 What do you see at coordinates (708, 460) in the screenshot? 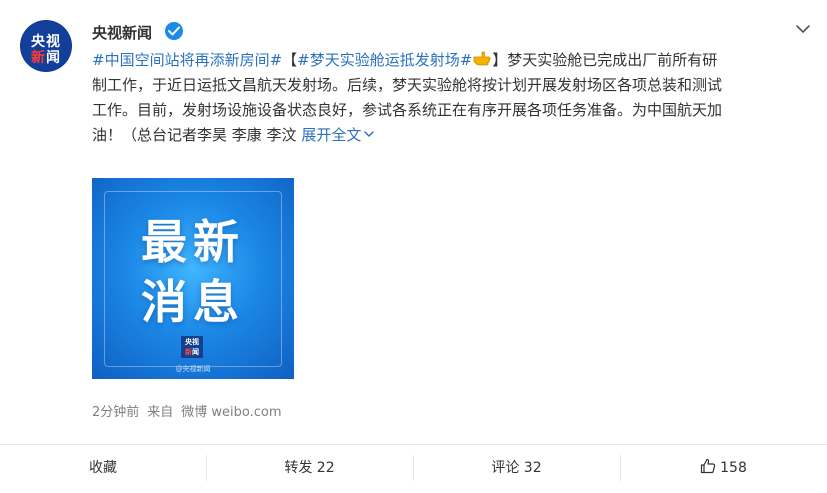
I see `thumbs-up-icon` at bounding box center [708, 460].